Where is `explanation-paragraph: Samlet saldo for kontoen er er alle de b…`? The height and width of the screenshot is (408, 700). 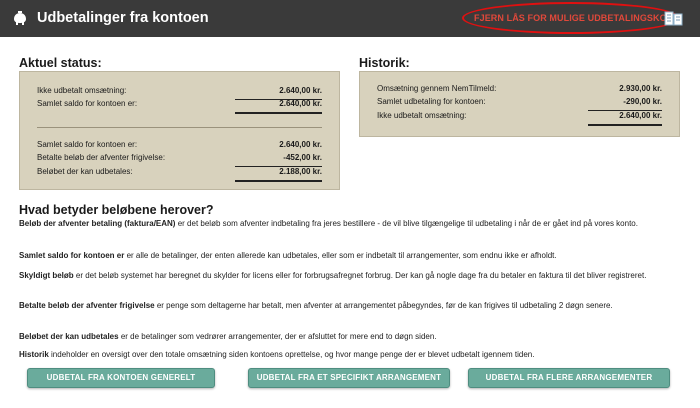 explanation-paragraph: Samlet saldo for kontoen er er alle de b… is located at coordinates (353, 256).